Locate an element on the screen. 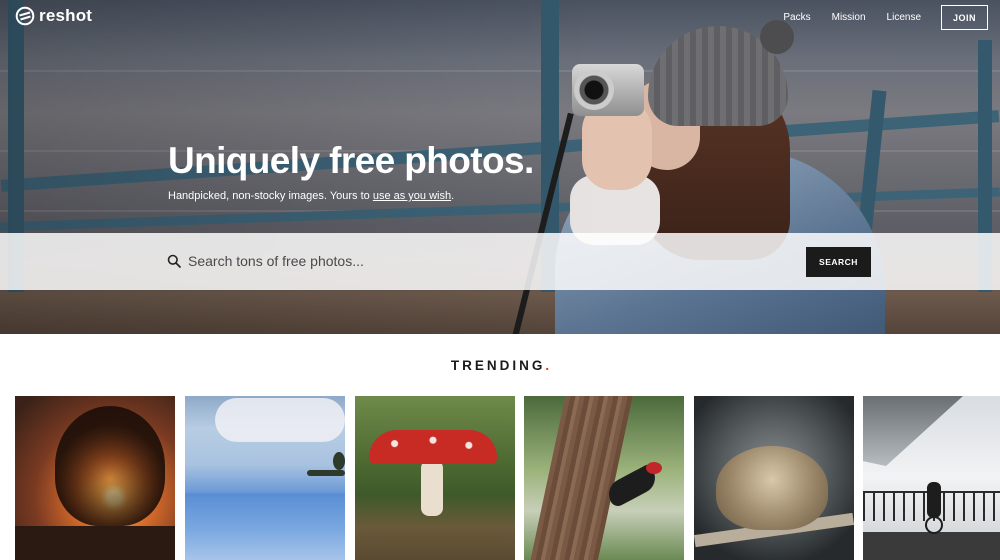 Image resolution: width=1000 pixels, height=560 pixels. search-button: SEARCH is located at coordinates (838, 262).